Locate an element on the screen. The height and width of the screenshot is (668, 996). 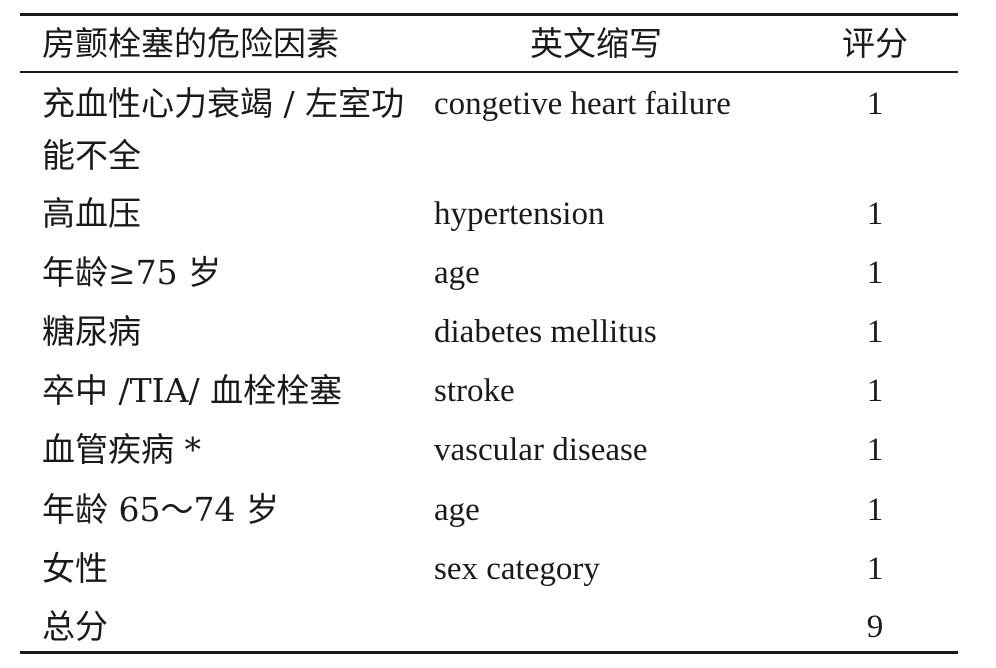
table-row-factor: 卒中 /TIA/ 血栓栓塞 is located at coordinates (192, 390).